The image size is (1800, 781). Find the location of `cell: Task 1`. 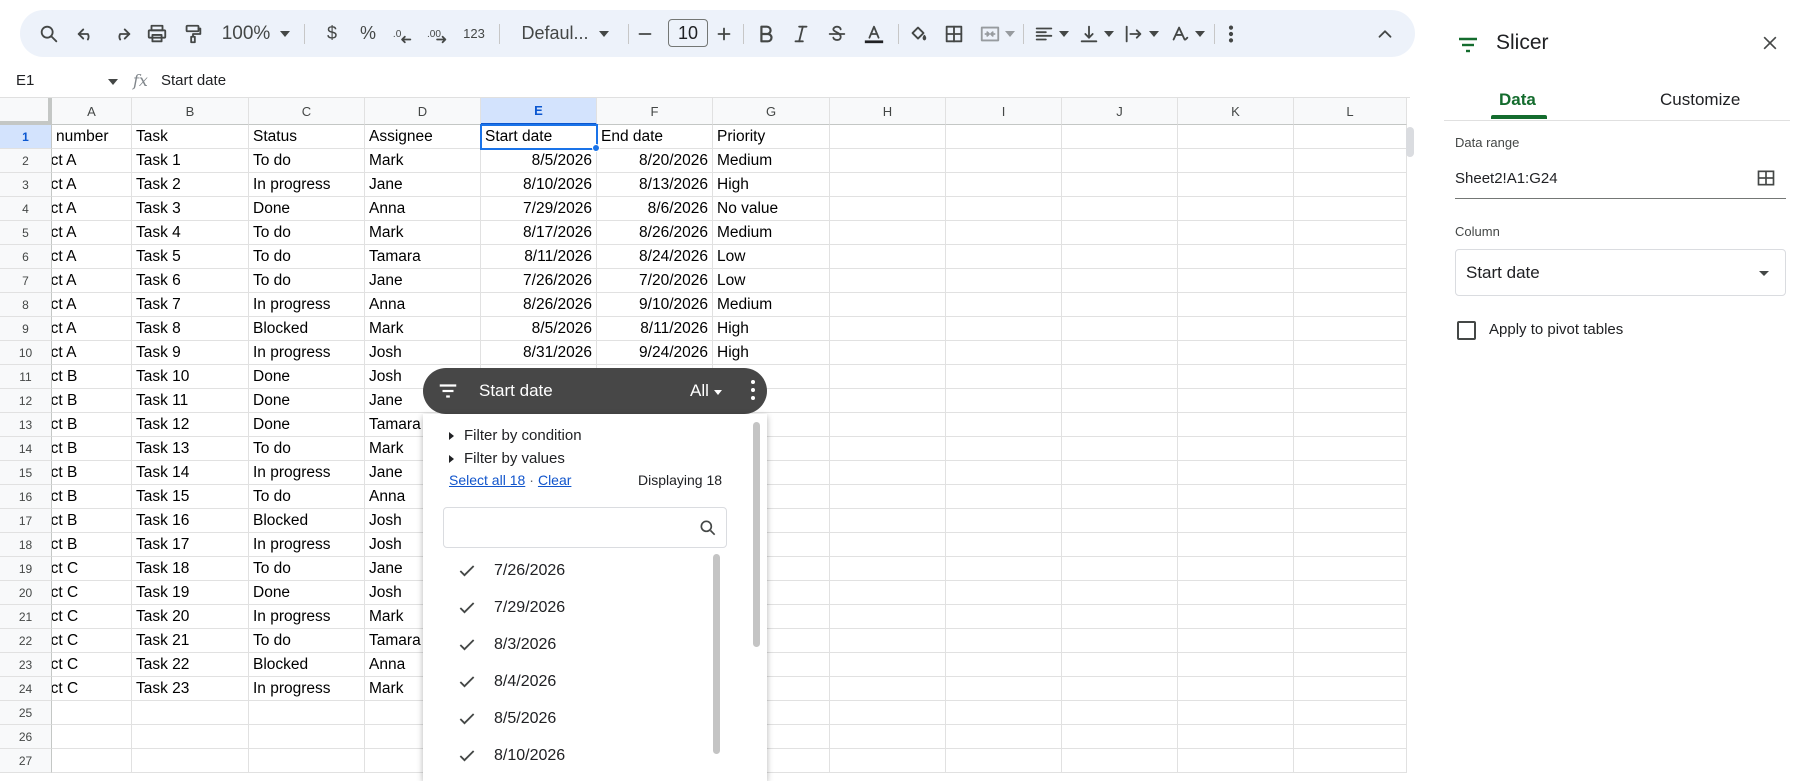

cell: Task 1 is located at coordinates (190, 161).